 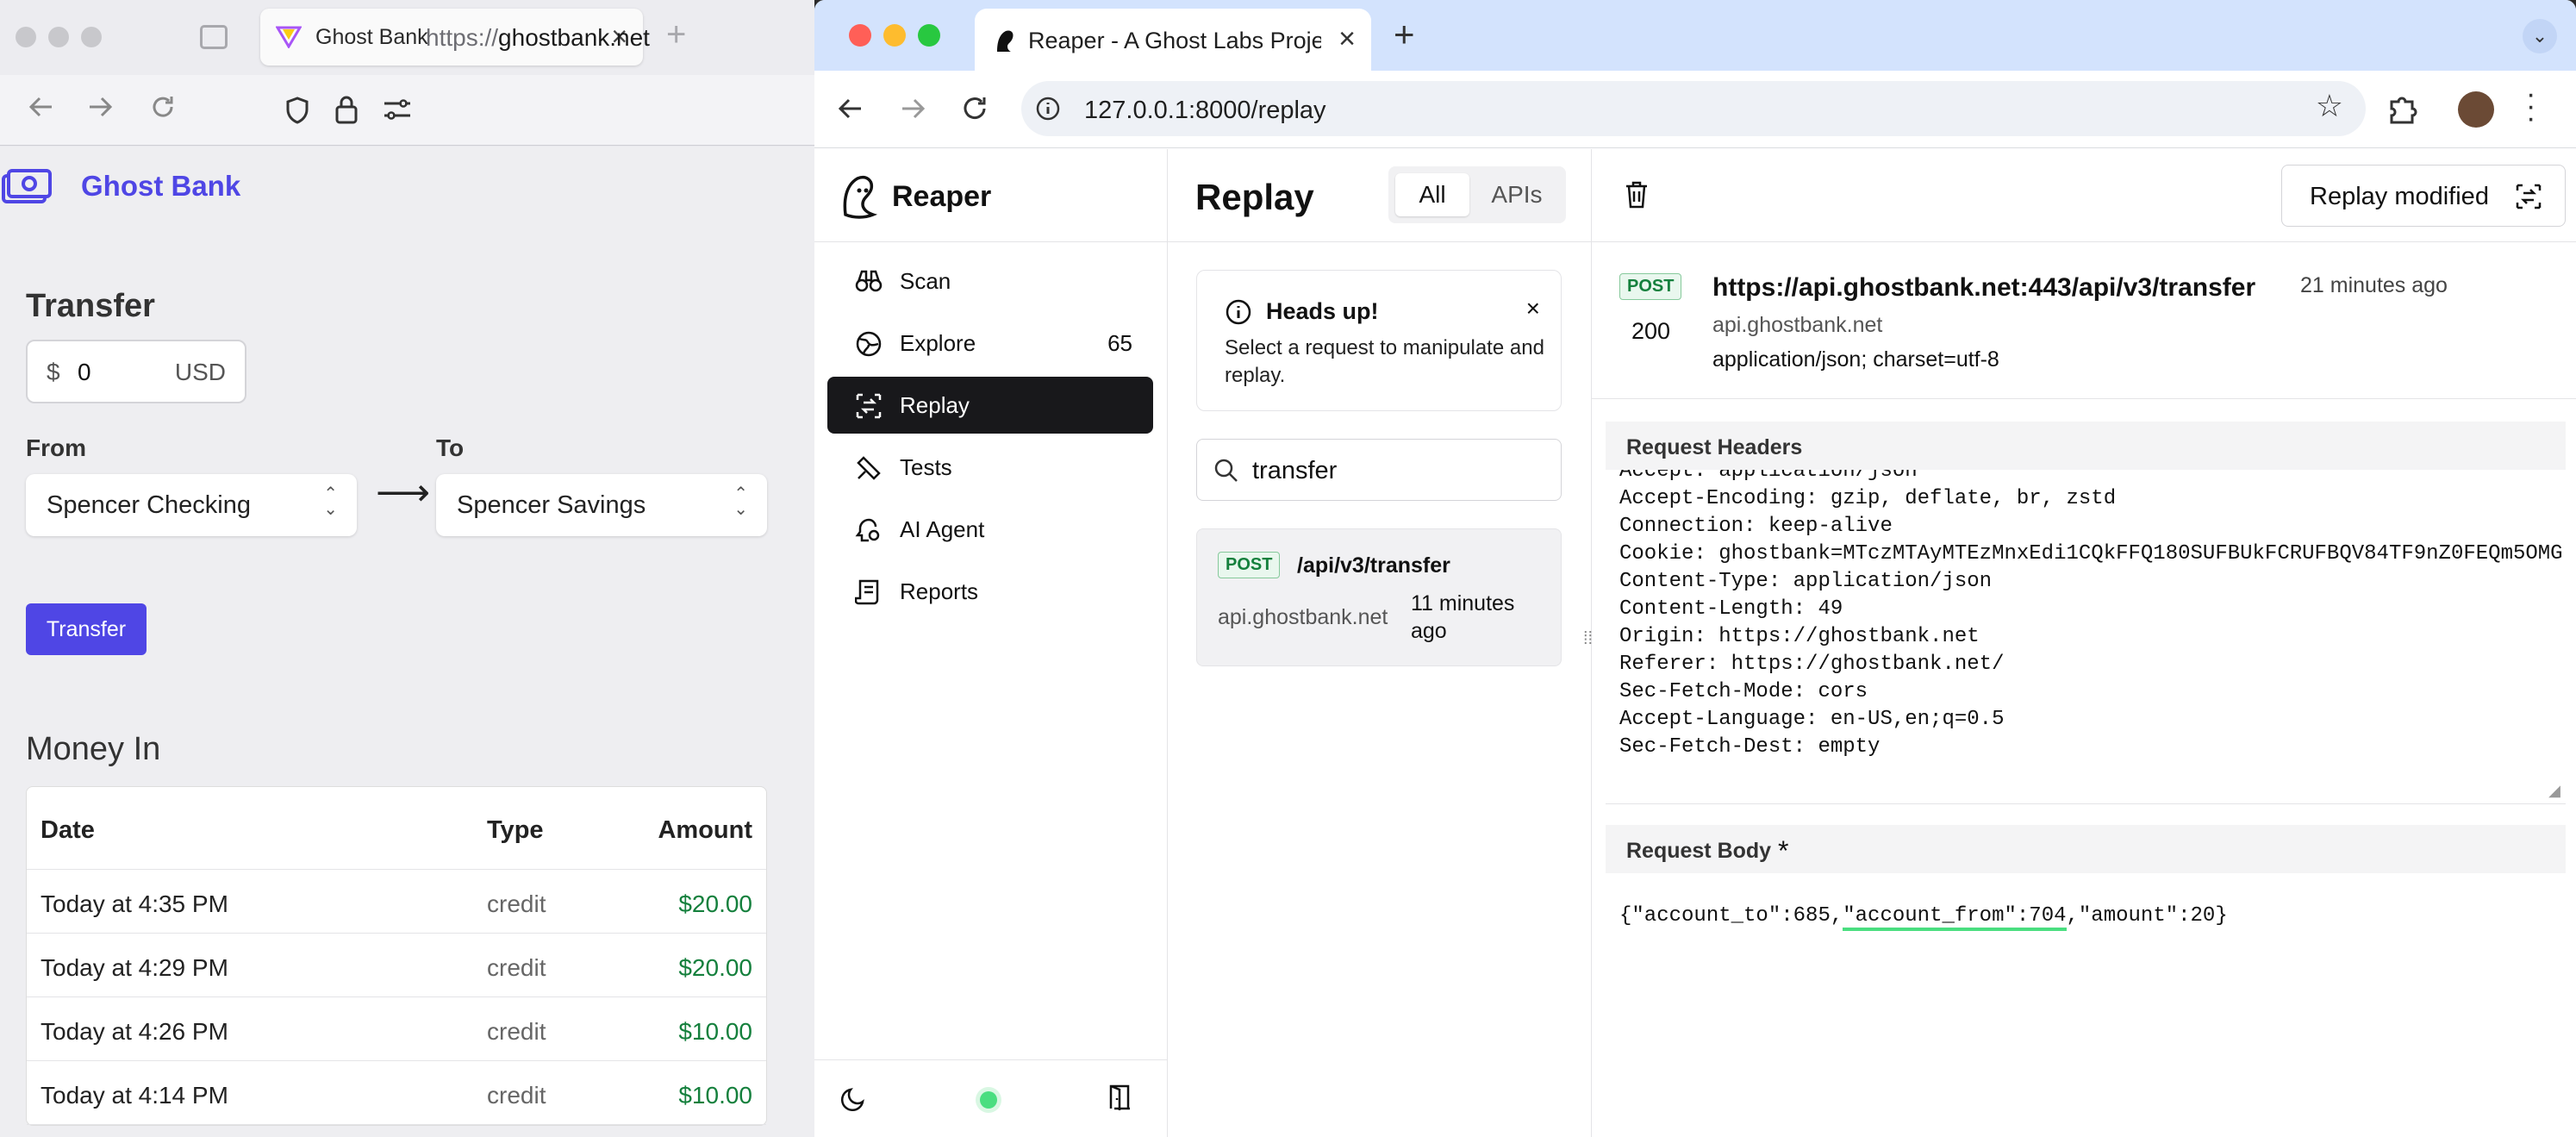 What do you see at coordinates (1955, 917) in the screenshot?
I see `body-segment-highlighted: "account_from":704` at bounding box center [1955, 917].